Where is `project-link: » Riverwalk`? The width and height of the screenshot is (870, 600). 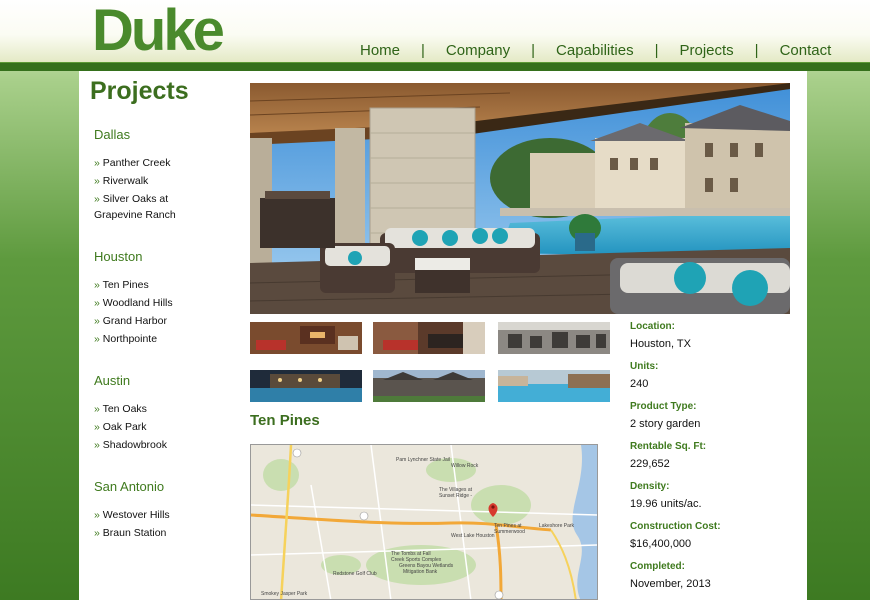
project-link: » Riverwalk is located at coordinates (169, 181).